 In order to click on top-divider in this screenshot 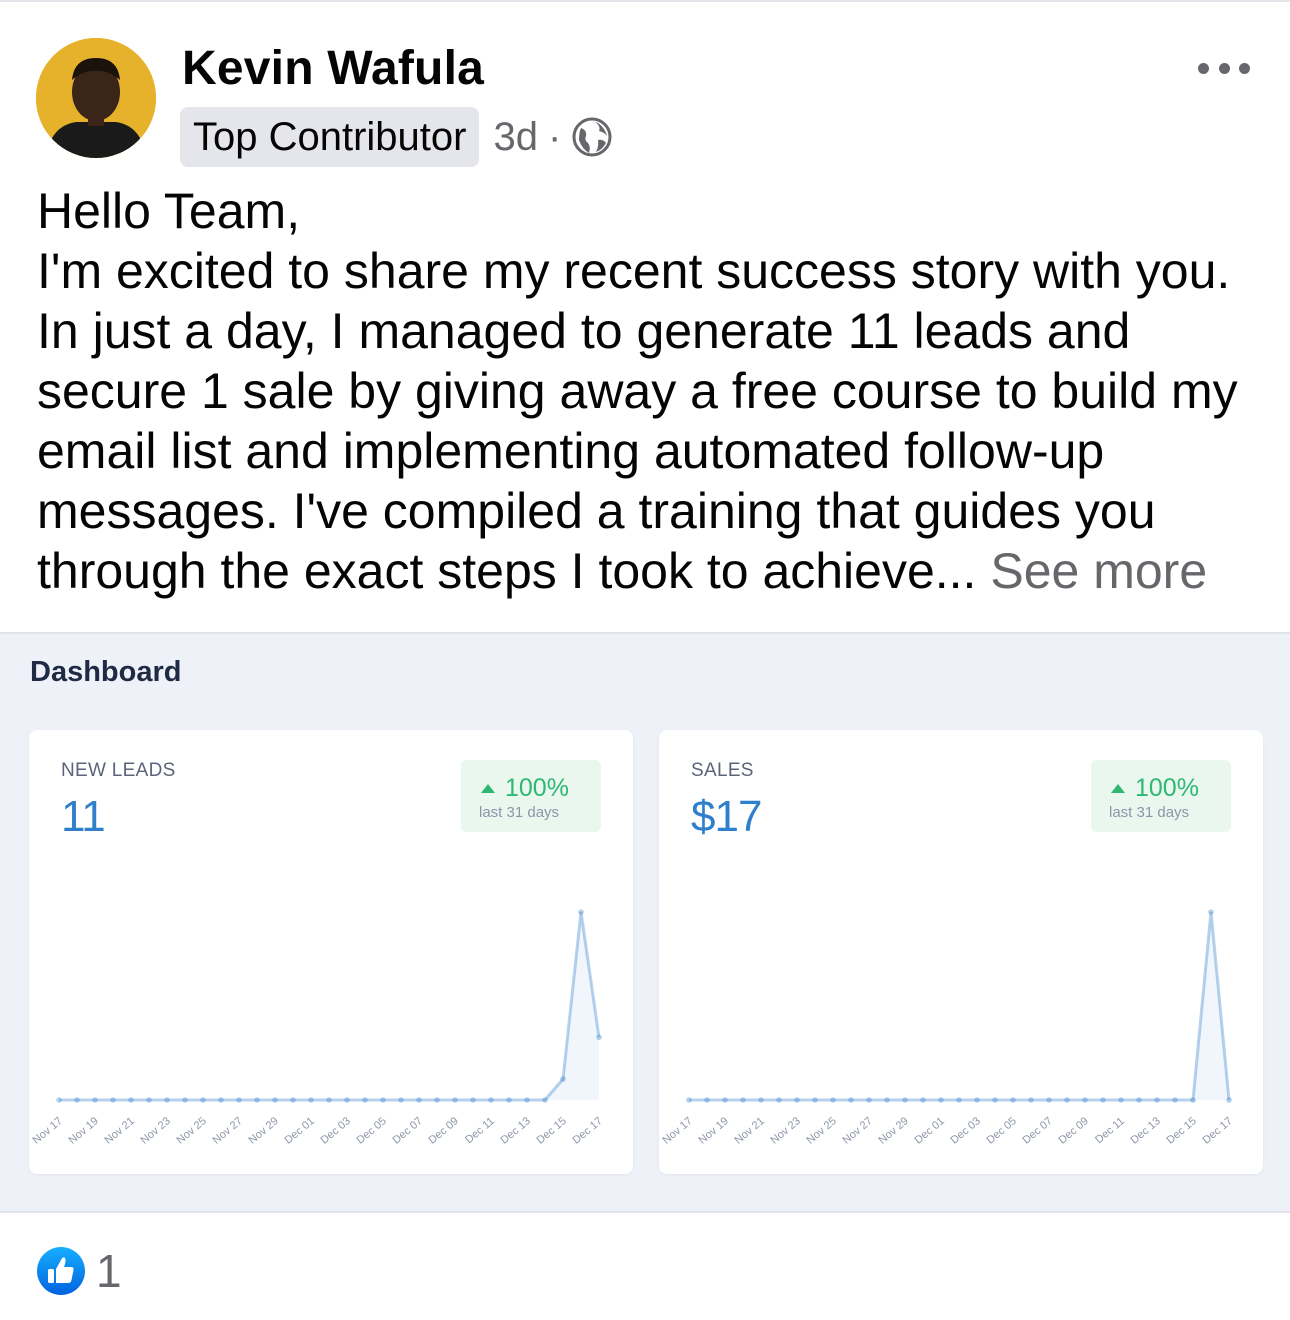, I will do `click(645, 1)`.